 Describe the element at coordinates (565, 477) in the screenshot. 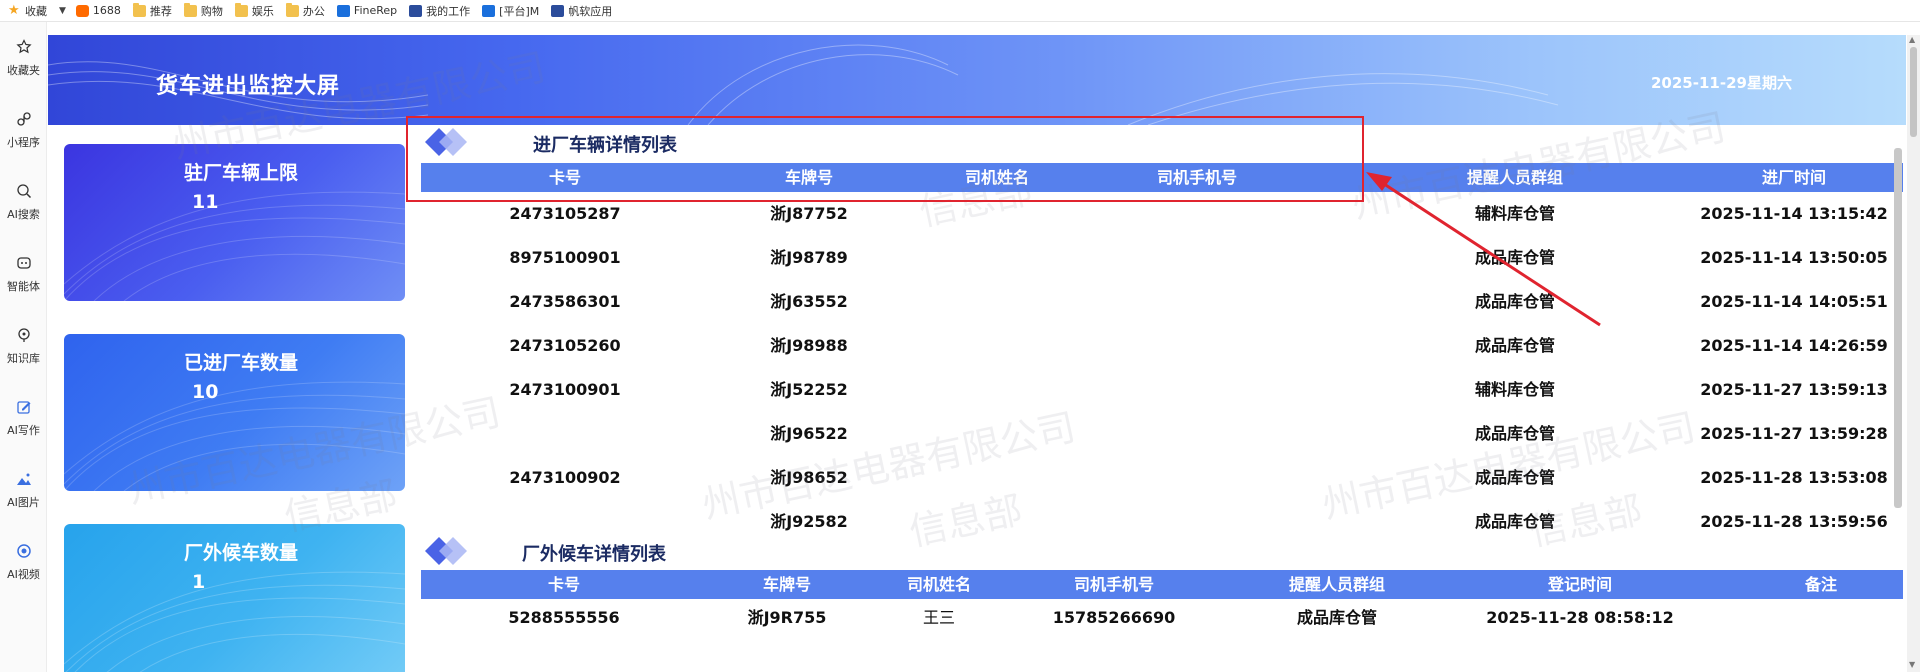

I see `cell-card-no: 2473100902` at that location.